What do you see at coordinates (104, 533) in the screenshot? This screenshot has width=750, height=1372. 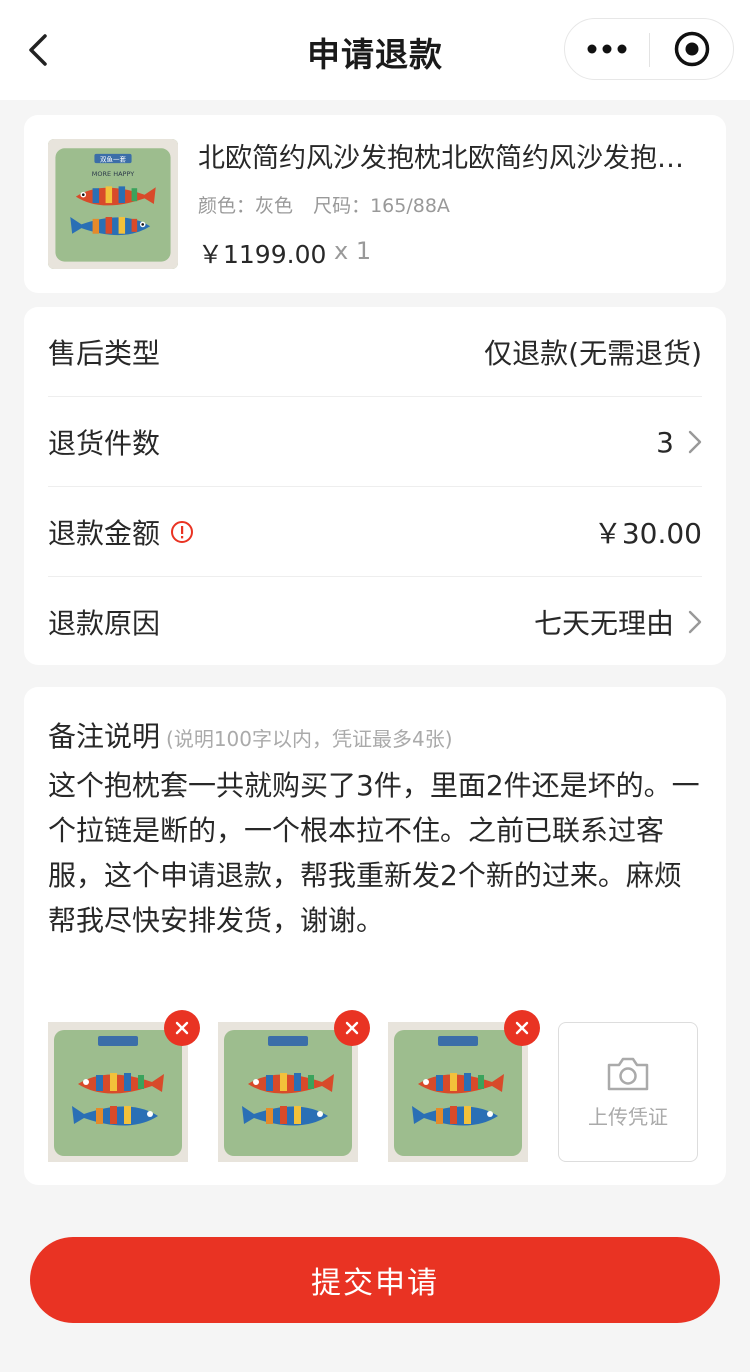 I see `refund-amount-label: 退款金额` at bounding box center [104, 533].